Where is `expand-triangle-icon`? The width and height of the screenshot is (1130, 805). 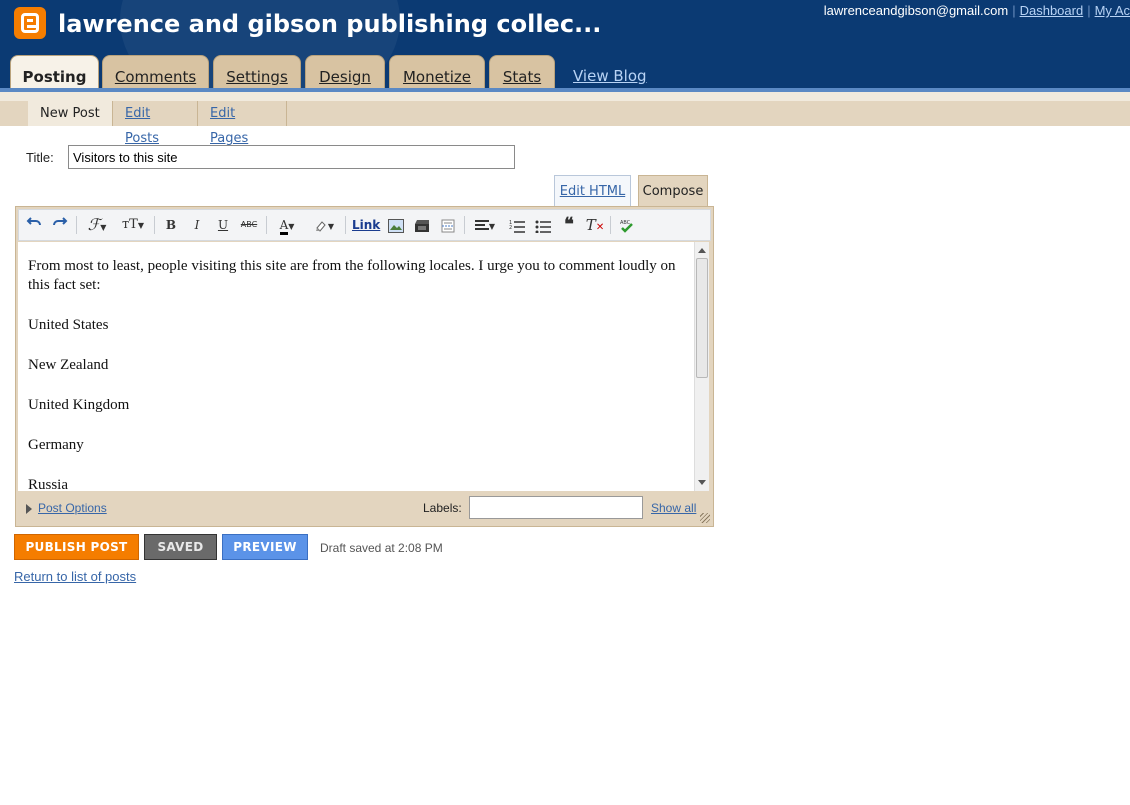 expand-triangle-icon is located at coordinates (29, 508).